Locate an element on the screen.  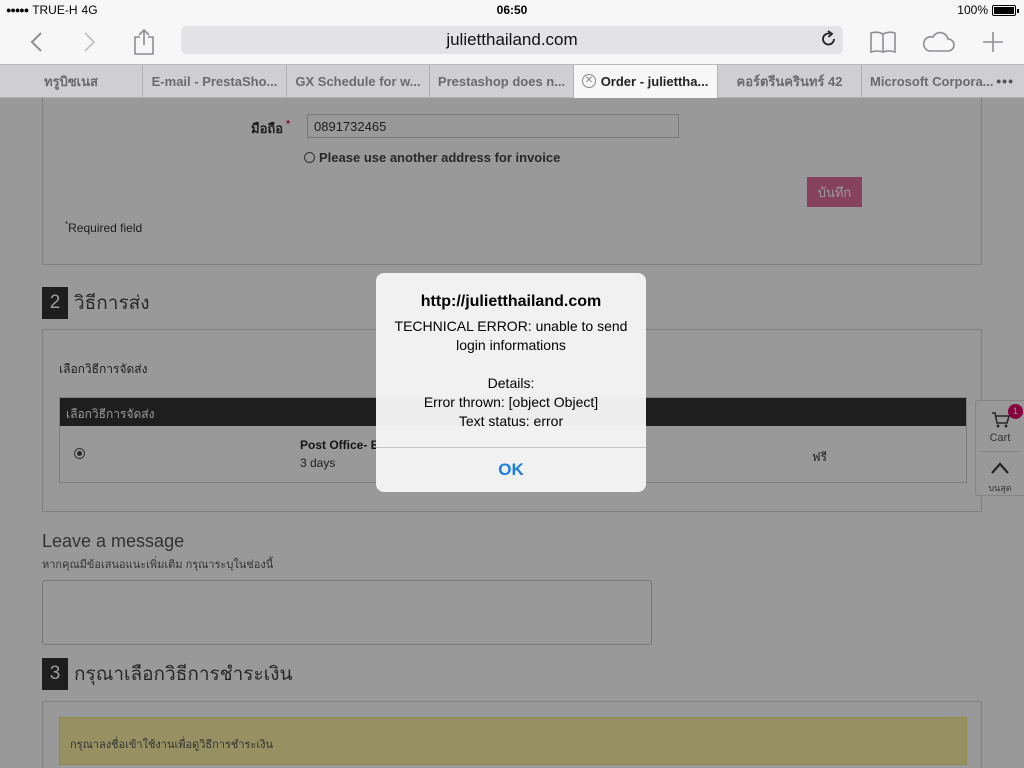
clock: 06:50 is located at coordinates (512, 10).